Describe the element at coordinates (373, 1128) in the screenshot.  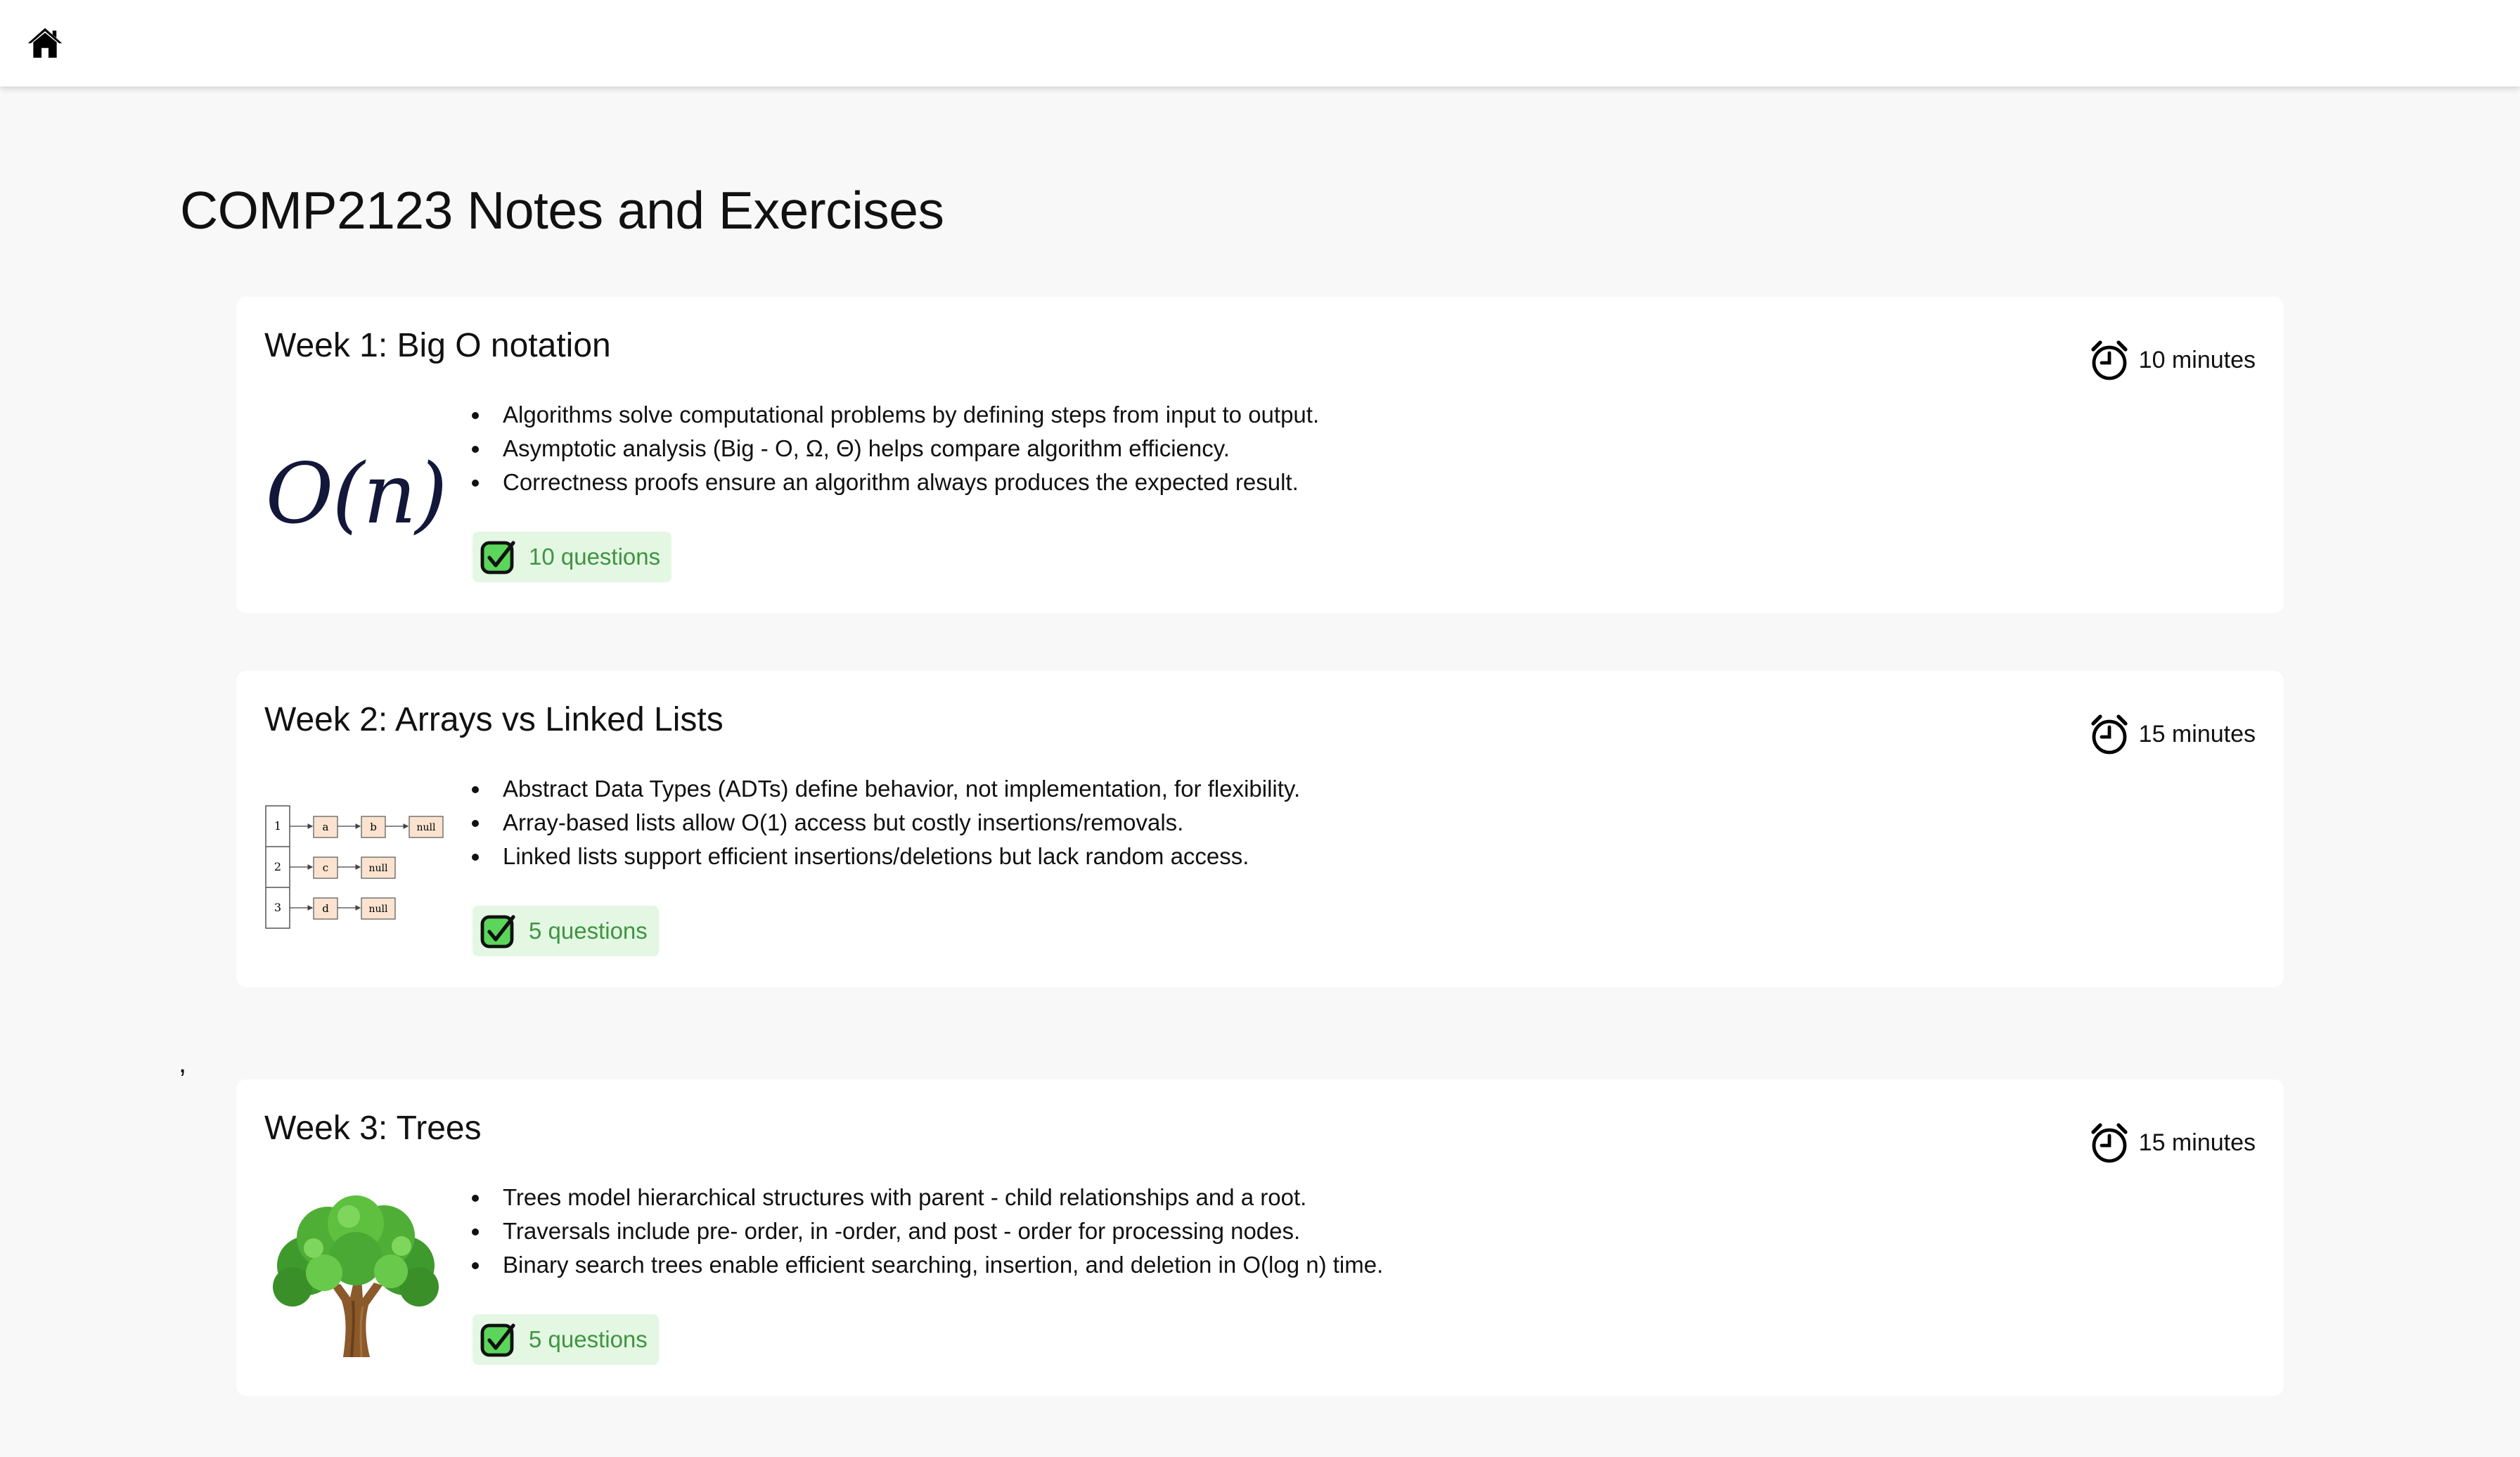
I see `week-title: Week 3: Trees` at that location.